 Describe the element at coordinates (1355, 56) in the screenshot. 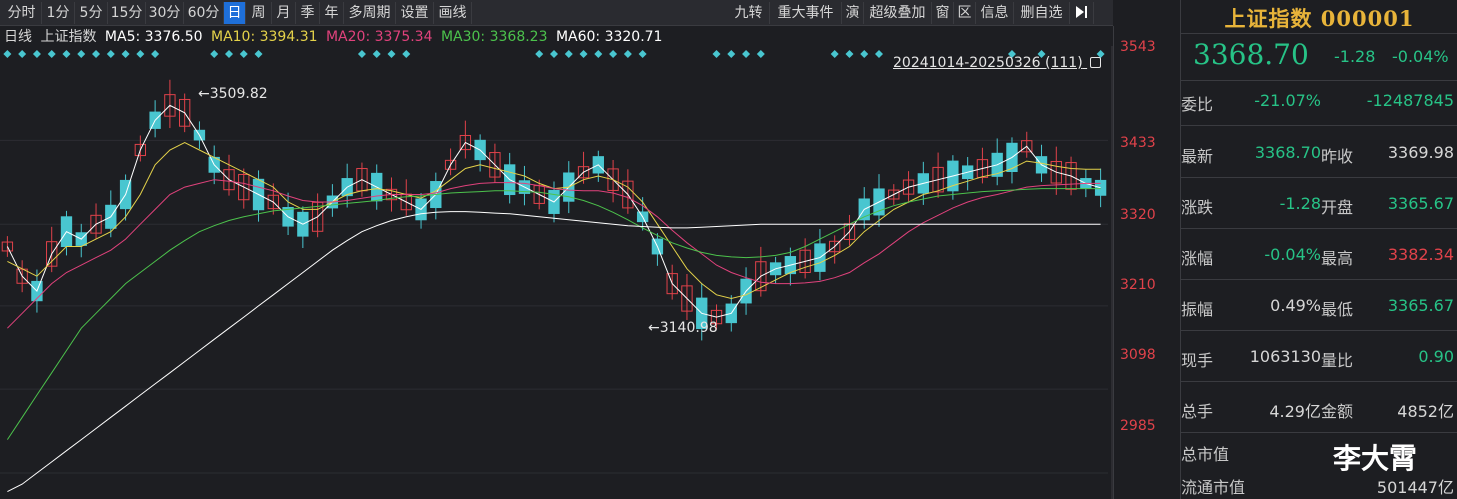

I see `price-change: -1.28` at that location.